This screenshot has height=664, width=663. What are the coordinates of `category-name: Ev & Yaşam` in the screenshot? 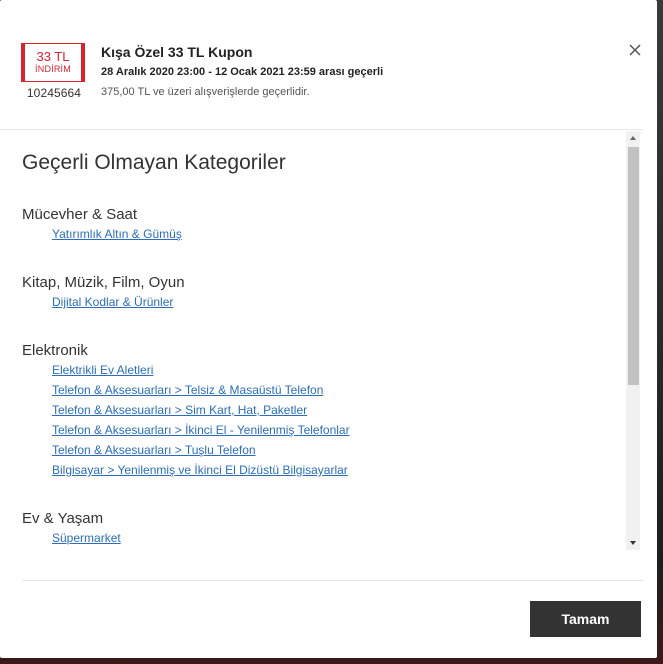 It's located at (63, 518).